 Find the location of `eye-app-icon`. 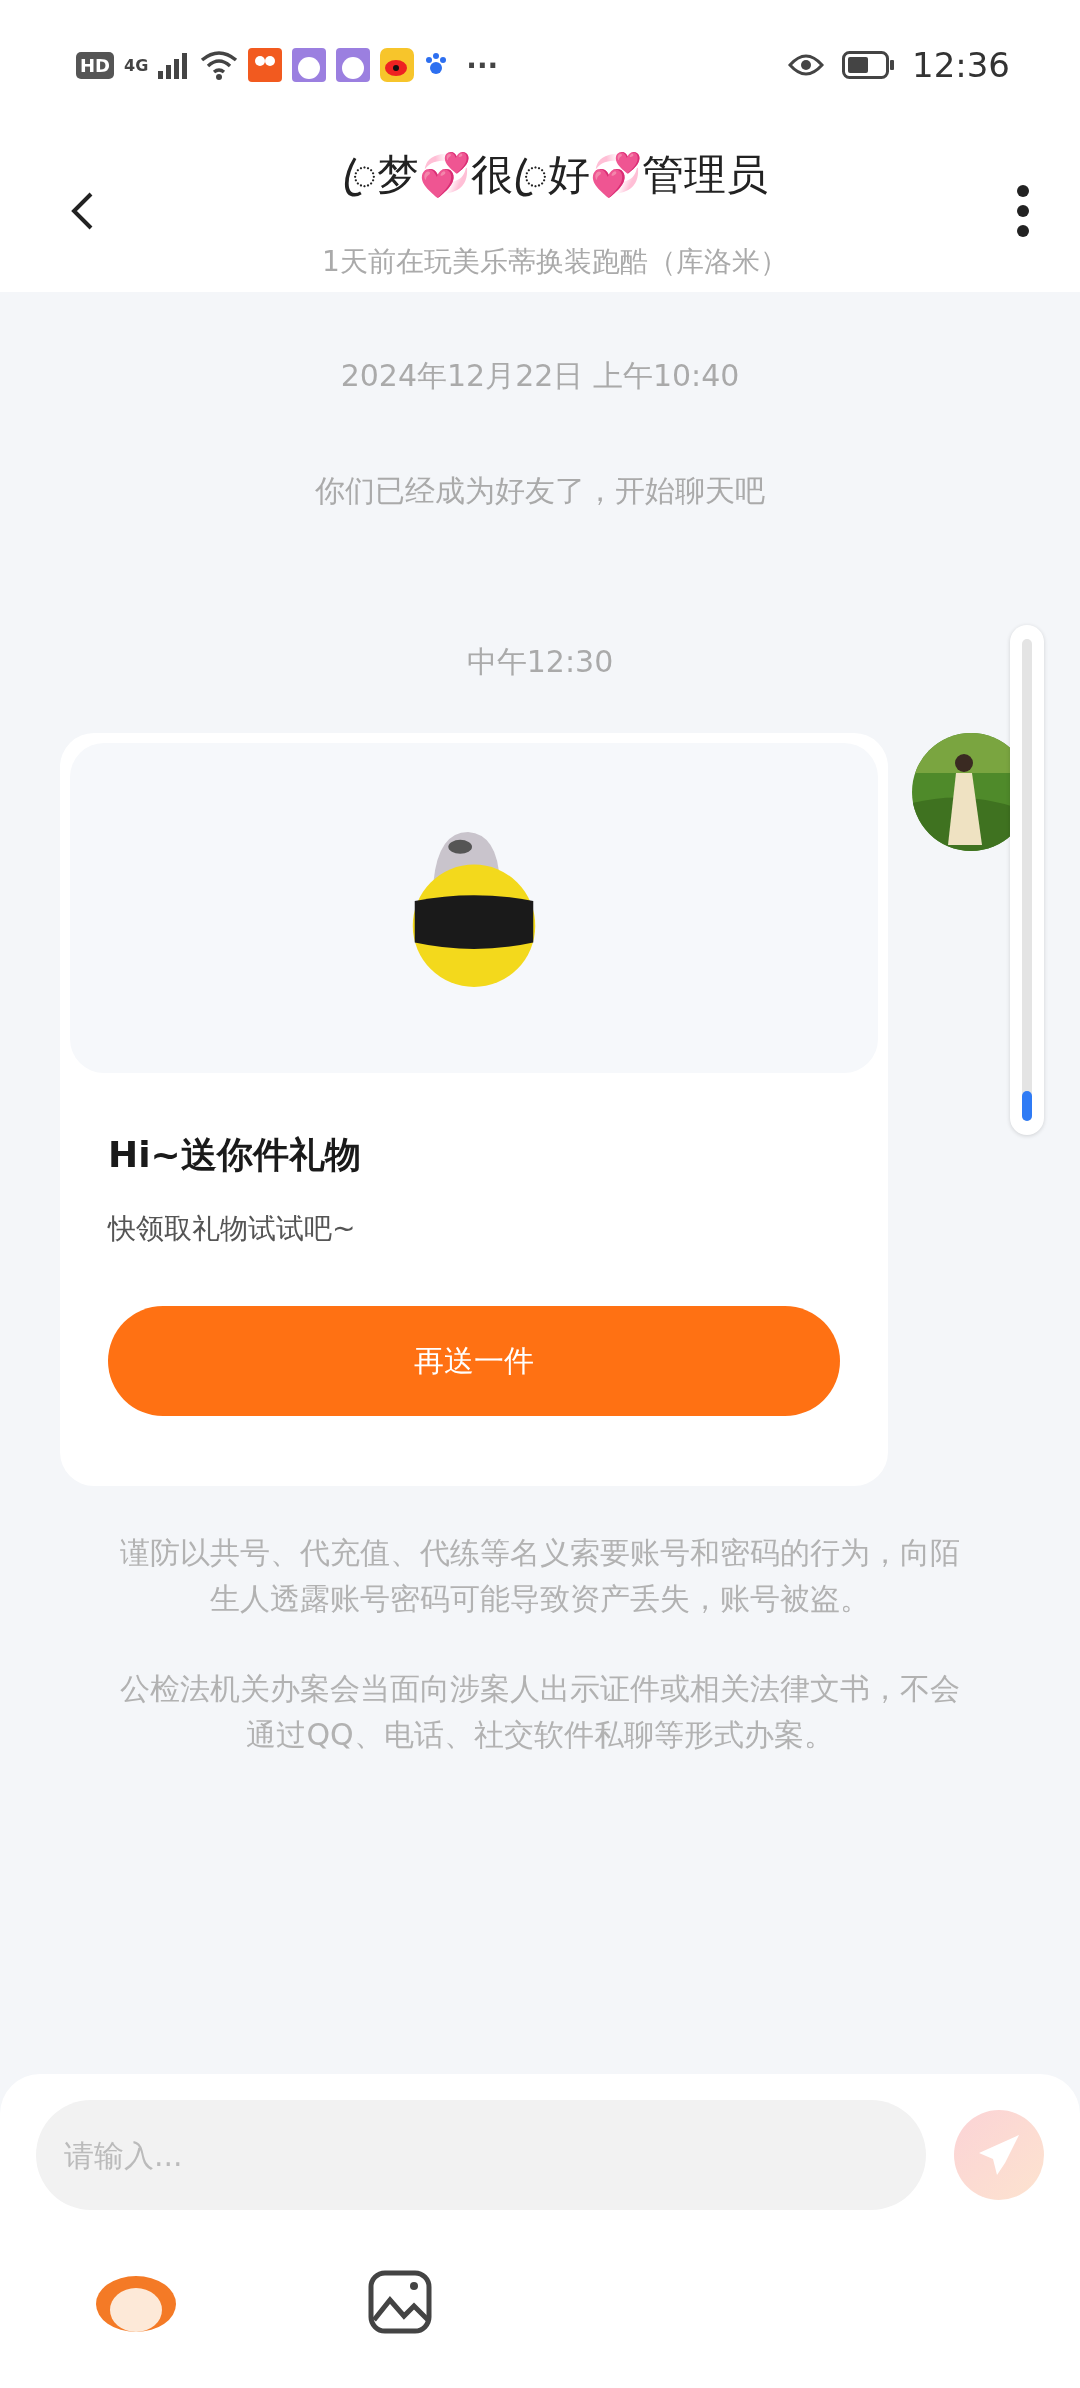

eye-app-icon is located at coordinates (397, 65).